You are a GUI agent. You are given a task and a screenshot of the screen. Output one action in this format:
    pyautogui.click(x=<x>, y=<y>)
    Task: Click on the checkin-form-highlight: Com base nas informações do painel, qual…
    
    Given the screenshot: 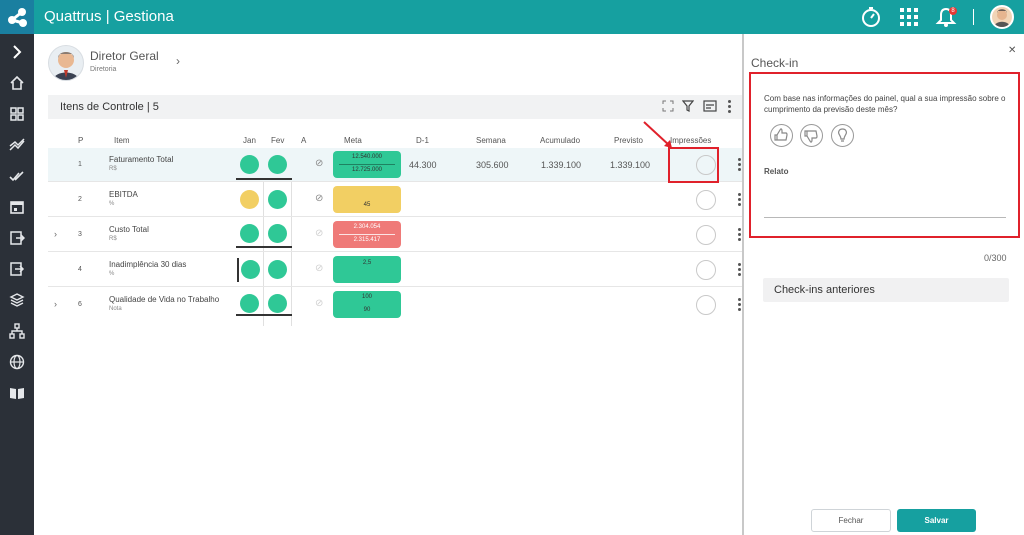 What is the action you would take?
    pyautogui.click(x=884, y=155)
    